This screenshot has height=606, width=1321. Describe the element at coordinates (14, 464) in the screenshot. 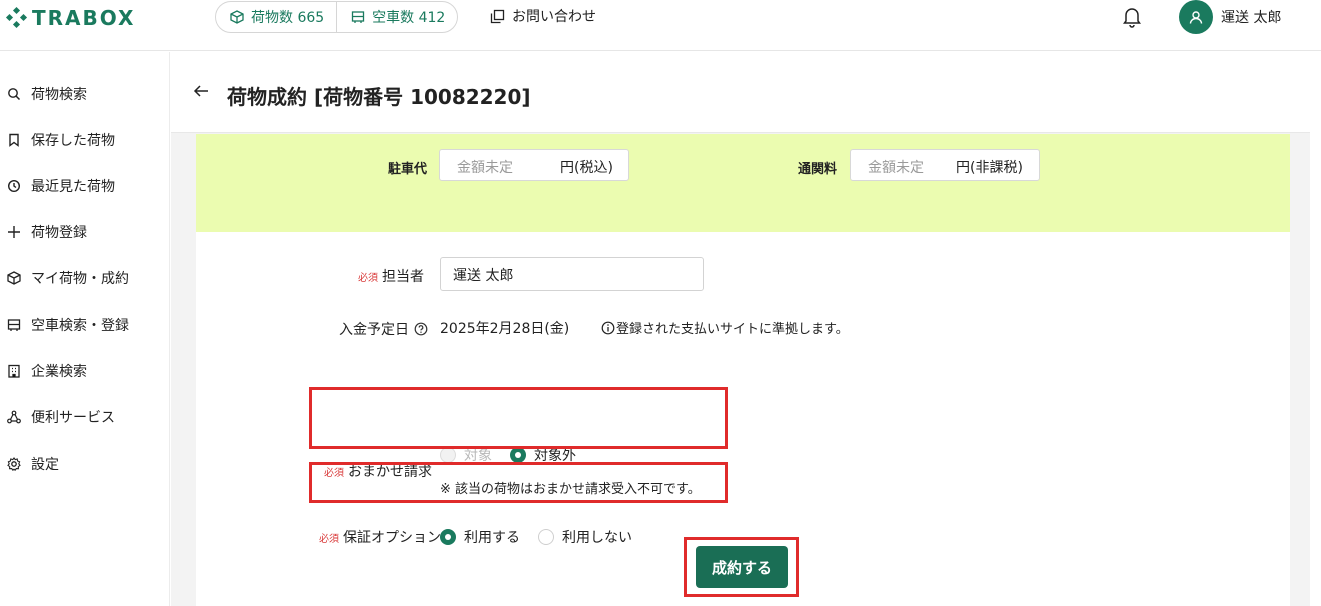

I see `gear-icon` at that location.